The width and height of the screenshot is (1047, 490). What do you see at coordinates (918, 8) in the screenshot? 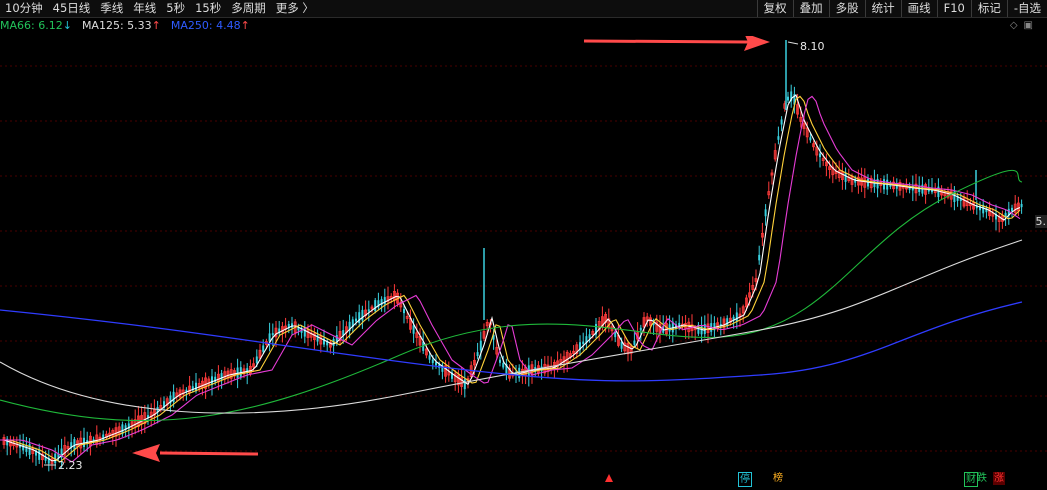
I see `draw-line-button: 画线` at bounding box center [918, 8].